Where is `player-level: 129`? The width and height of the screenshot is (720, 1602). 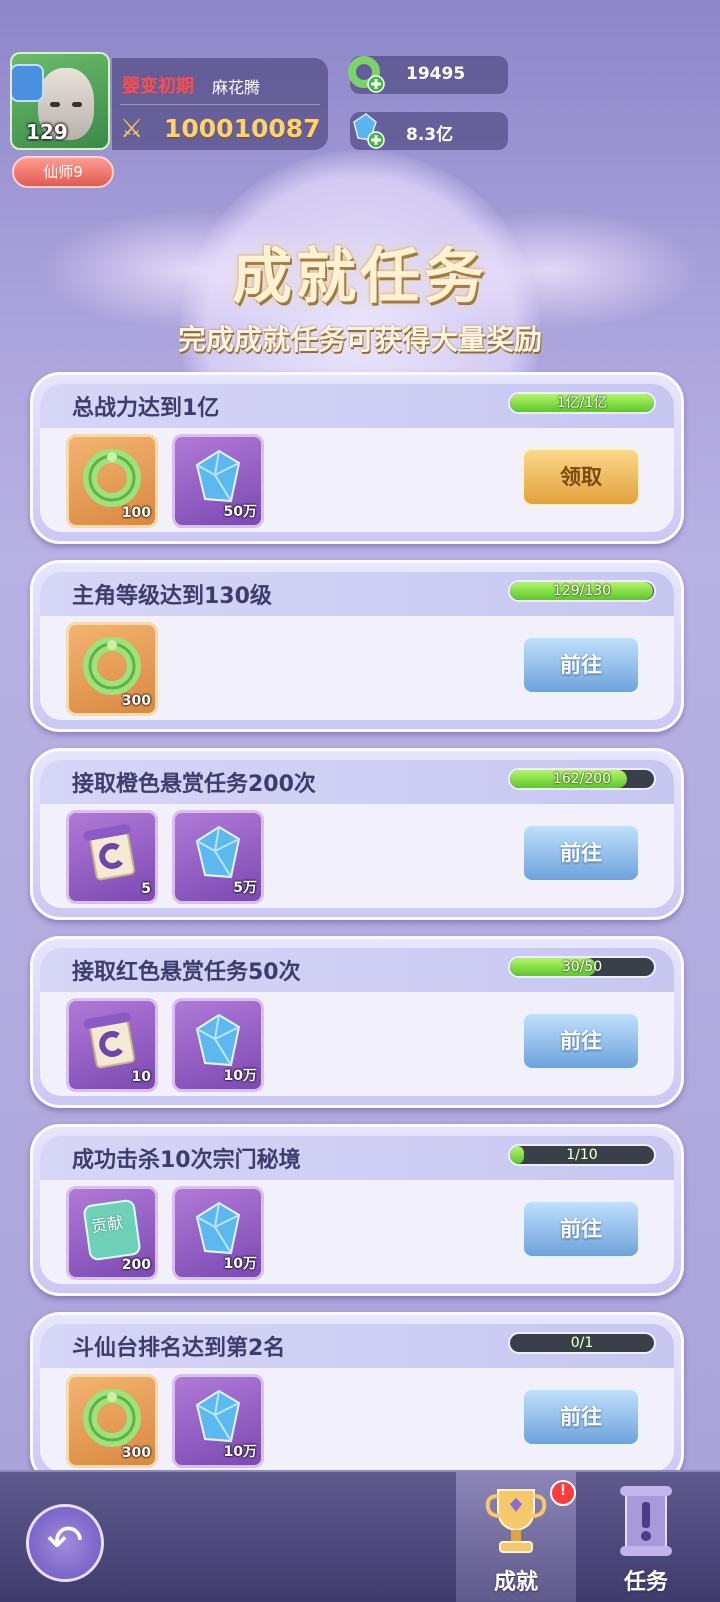 player-level: 129 is located at coordinates (47, 132).